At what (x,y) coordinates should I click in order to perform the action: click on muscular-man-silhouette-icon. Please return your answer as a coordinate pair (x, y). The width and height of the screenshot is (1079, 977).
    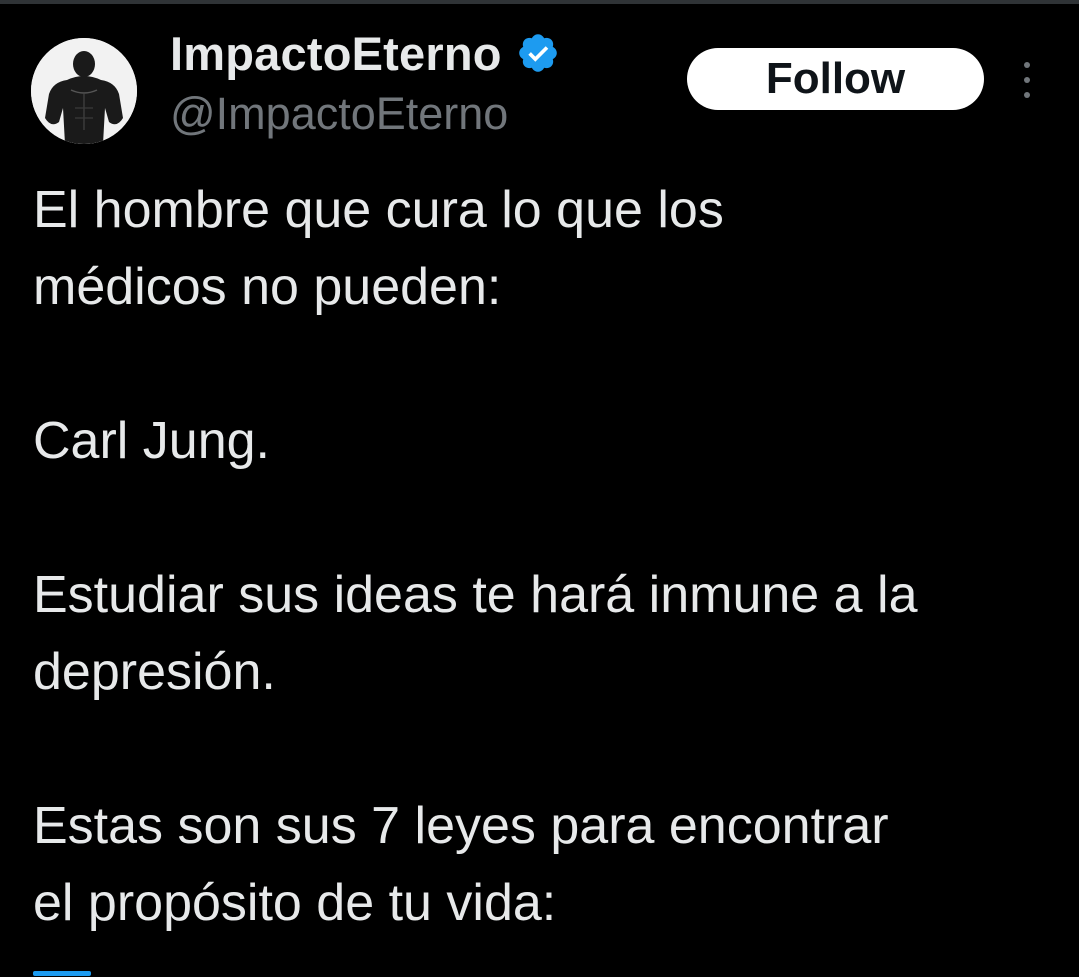
    Looking at the image, I should click on (84, 91).